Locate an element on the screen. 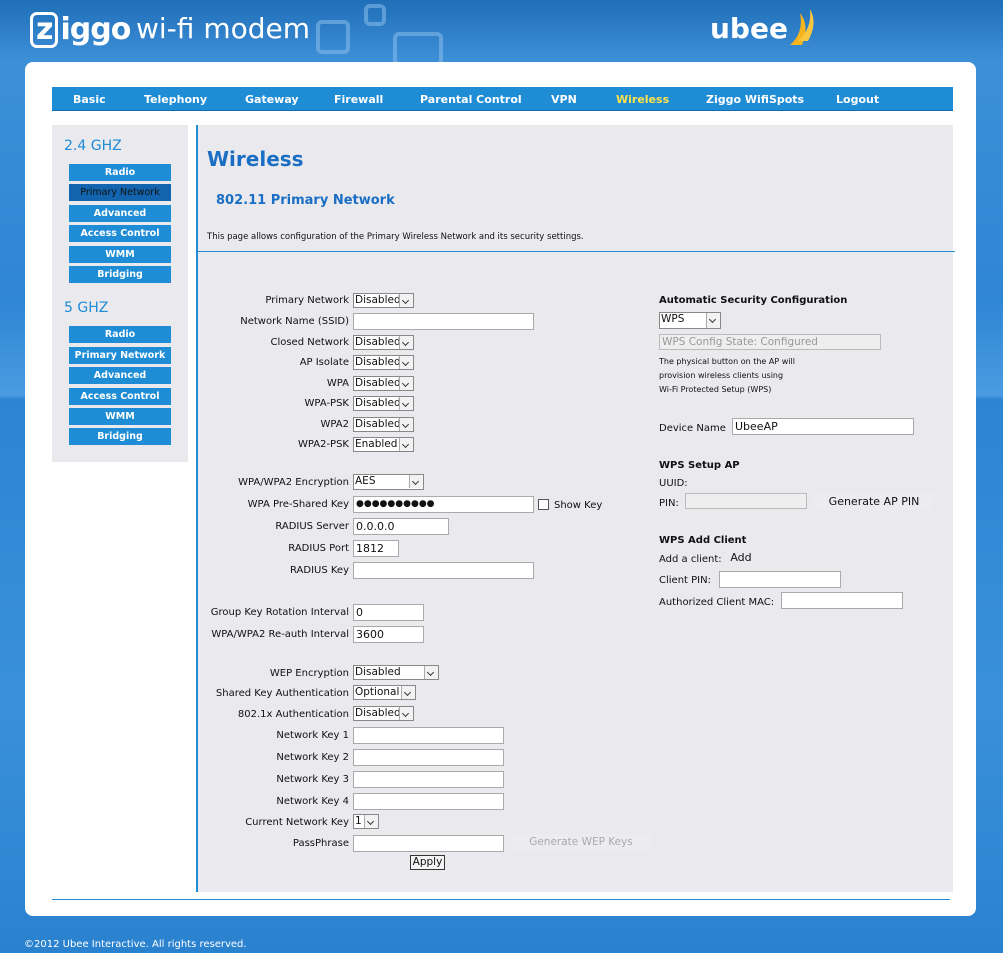  client-pin-input is located at coordinates (780, 579).